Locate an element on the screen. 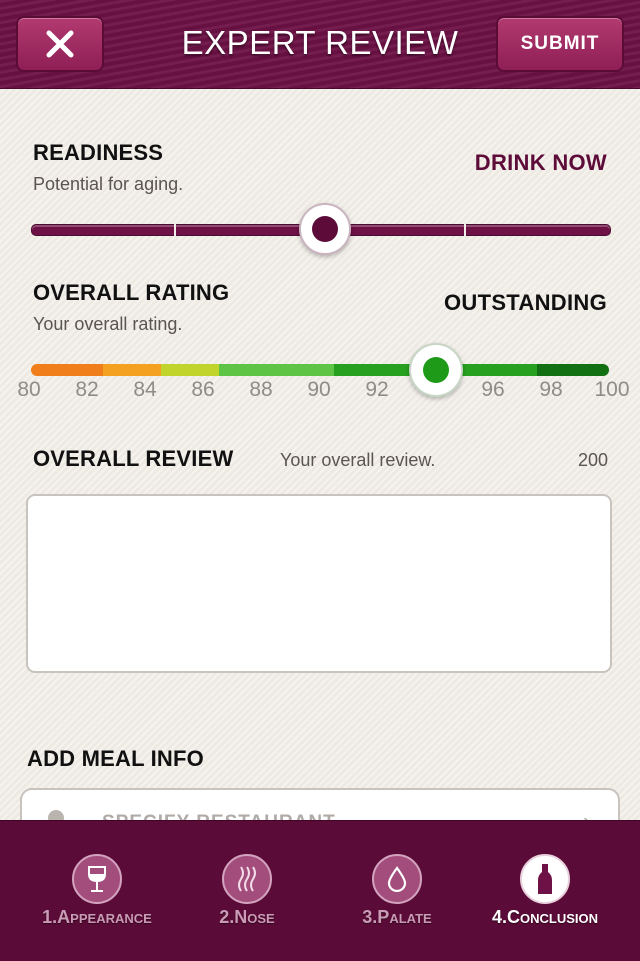 The height and width of the screenshot is (961, 640). rating-label: OVERALL RATING is located at coordinates (131, 292).